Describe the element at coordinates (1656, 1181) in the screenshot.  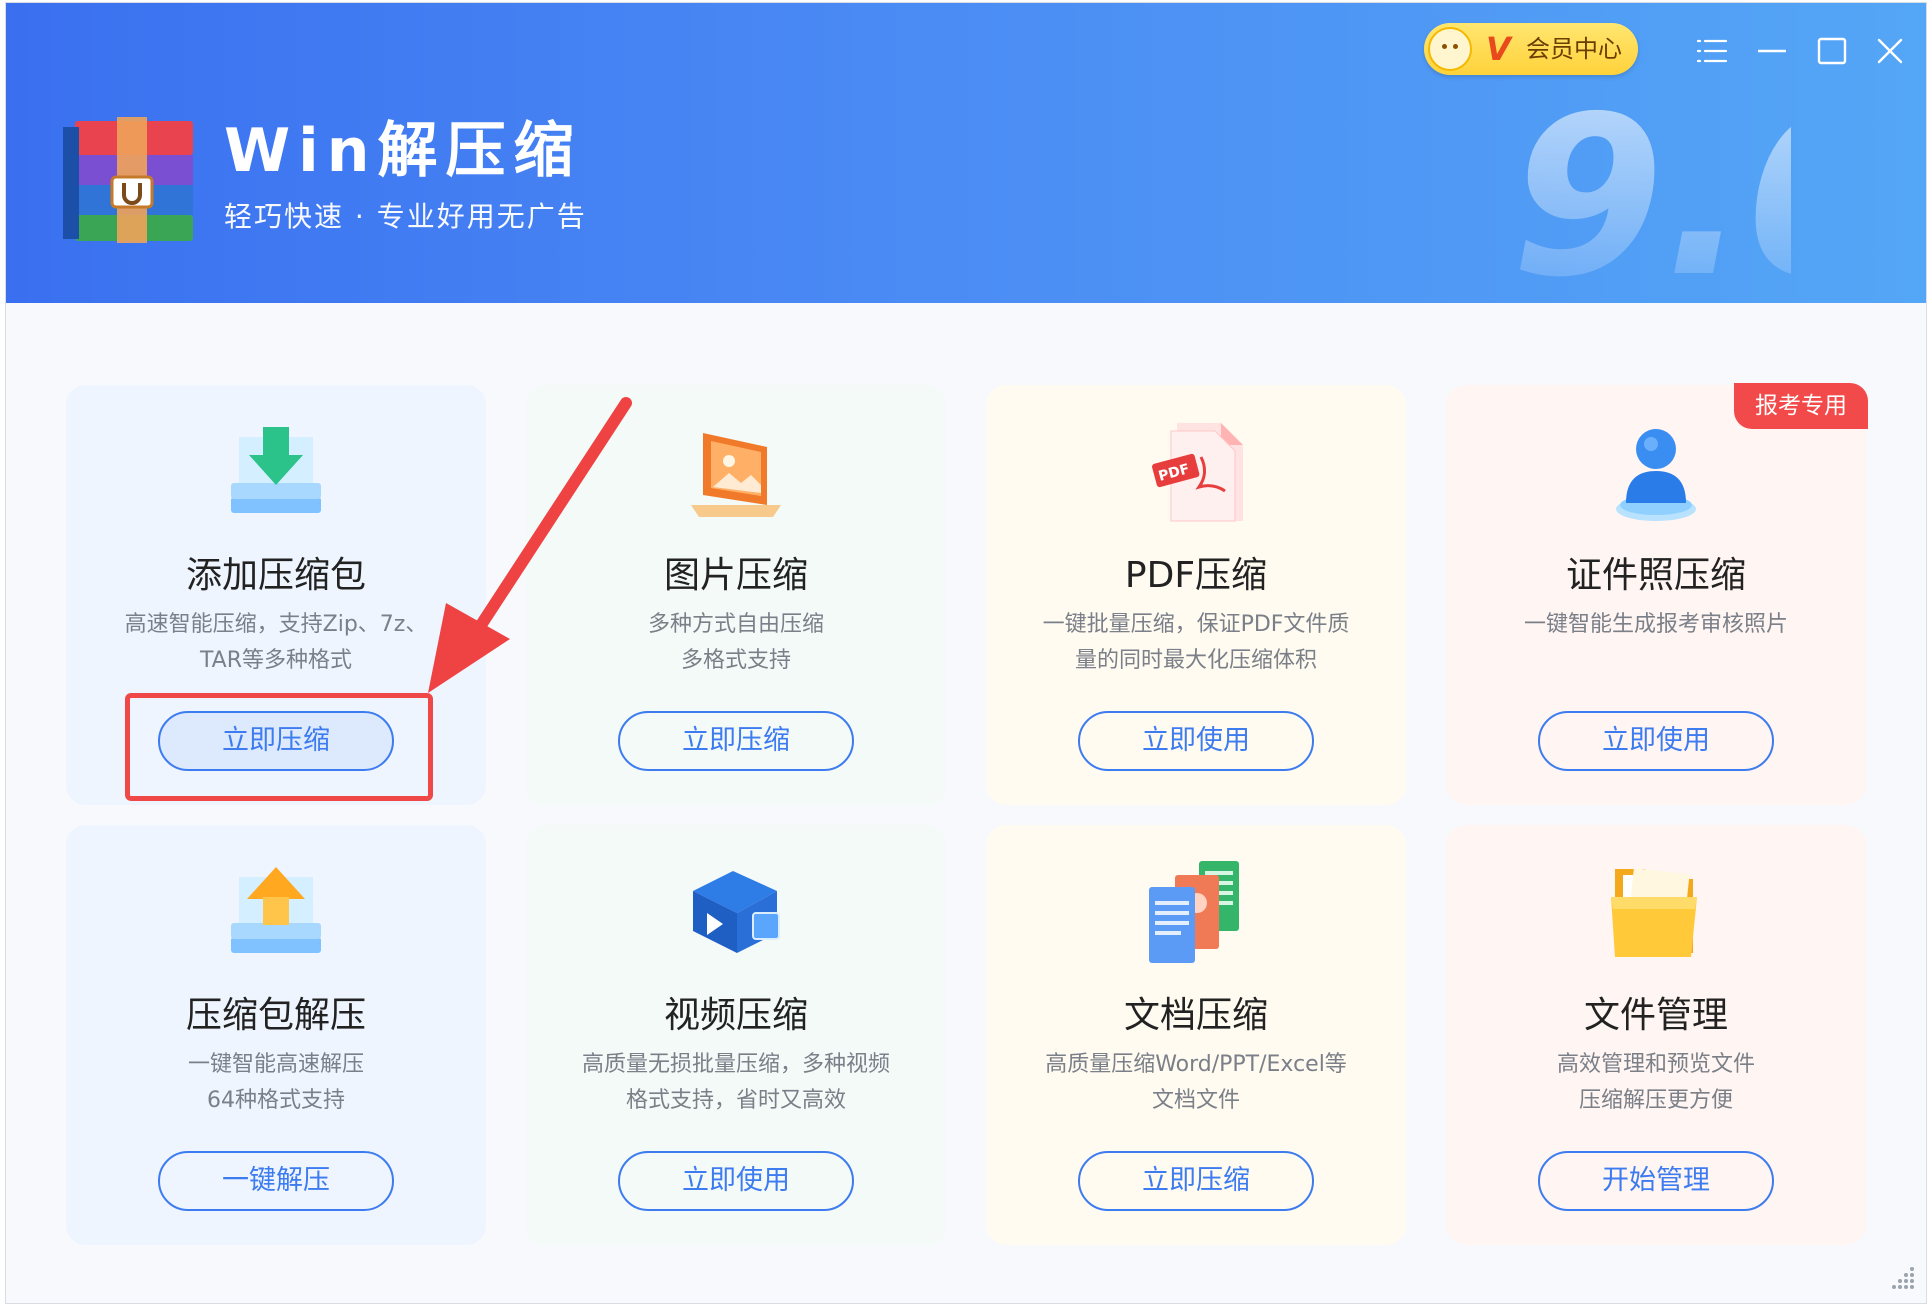
I see `start-manage-button: 开始管理` at that location.